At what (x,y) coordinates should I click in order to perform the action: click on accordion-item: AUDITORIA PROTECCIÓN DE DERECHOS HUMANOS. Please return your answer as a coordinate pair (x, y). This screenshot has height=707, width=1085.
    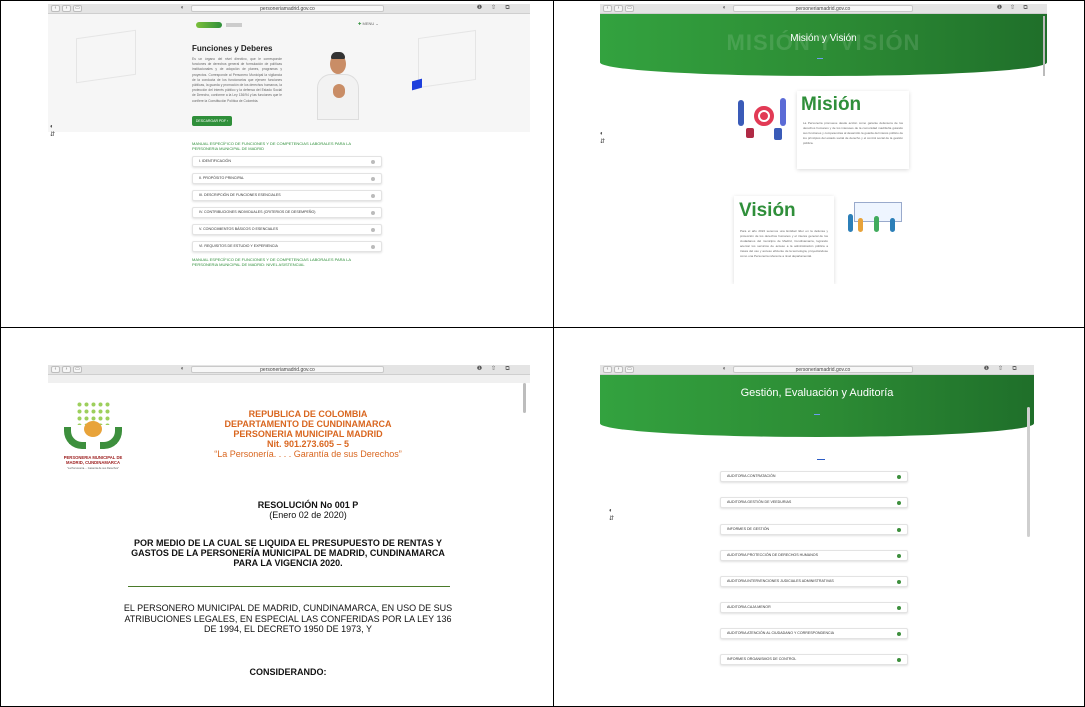
    Looking at the image, I should click on (814, 555).